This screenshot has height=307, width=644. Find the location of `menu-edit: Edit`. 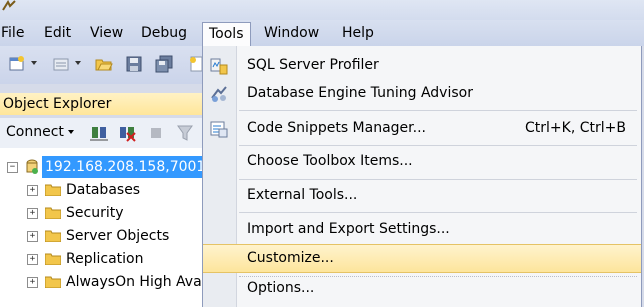

menu-edit: Edit is located at coordinates (57, 33).